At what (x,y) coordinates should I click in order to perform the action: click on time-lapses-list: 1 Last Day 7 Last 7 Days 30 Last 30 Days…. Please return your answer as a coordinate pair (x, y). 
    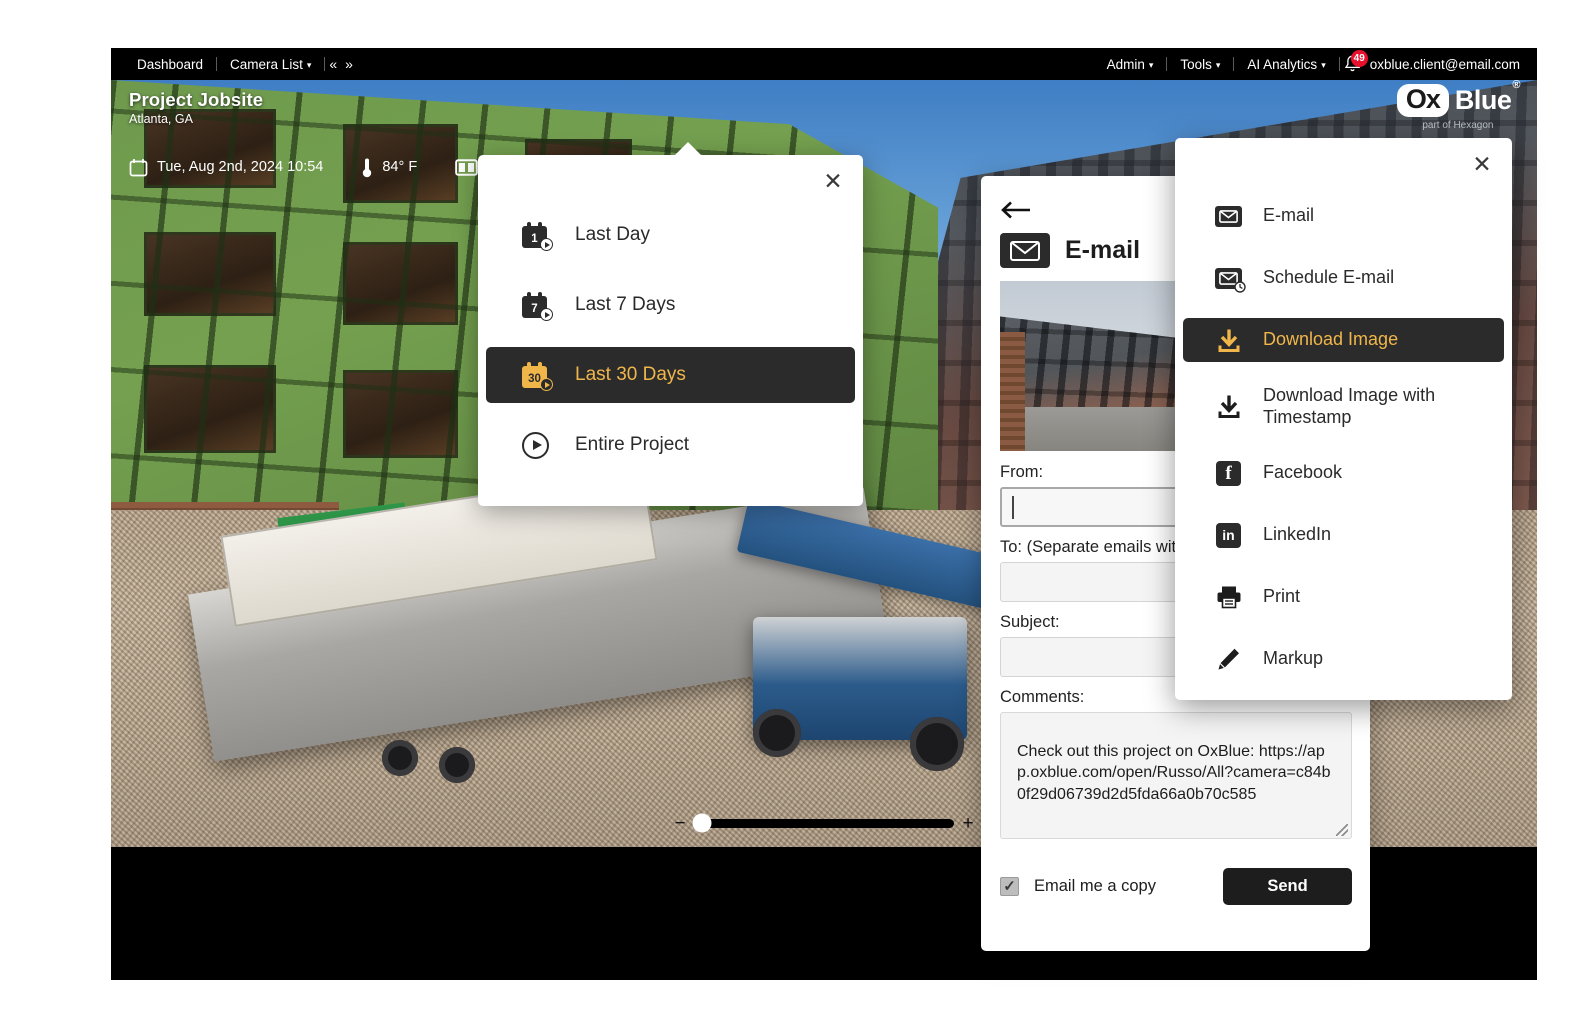
    Looking at the image, I should click on (670, 347).